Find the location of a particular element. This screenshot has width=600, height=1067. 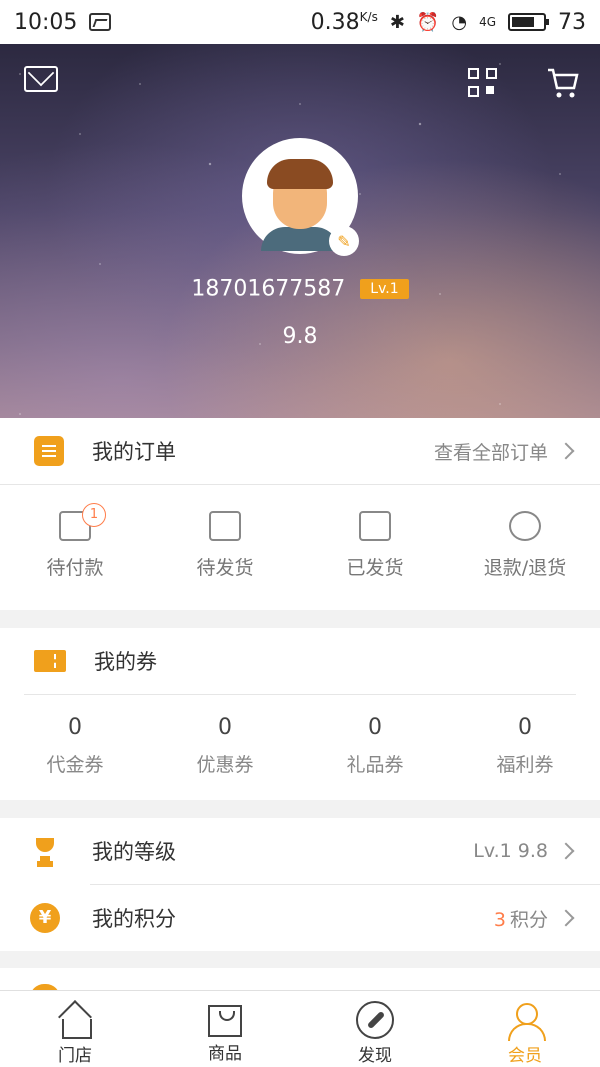

my-level-row: 我的等级 Lv.1 9.8 is located at coordinates (300, 851).